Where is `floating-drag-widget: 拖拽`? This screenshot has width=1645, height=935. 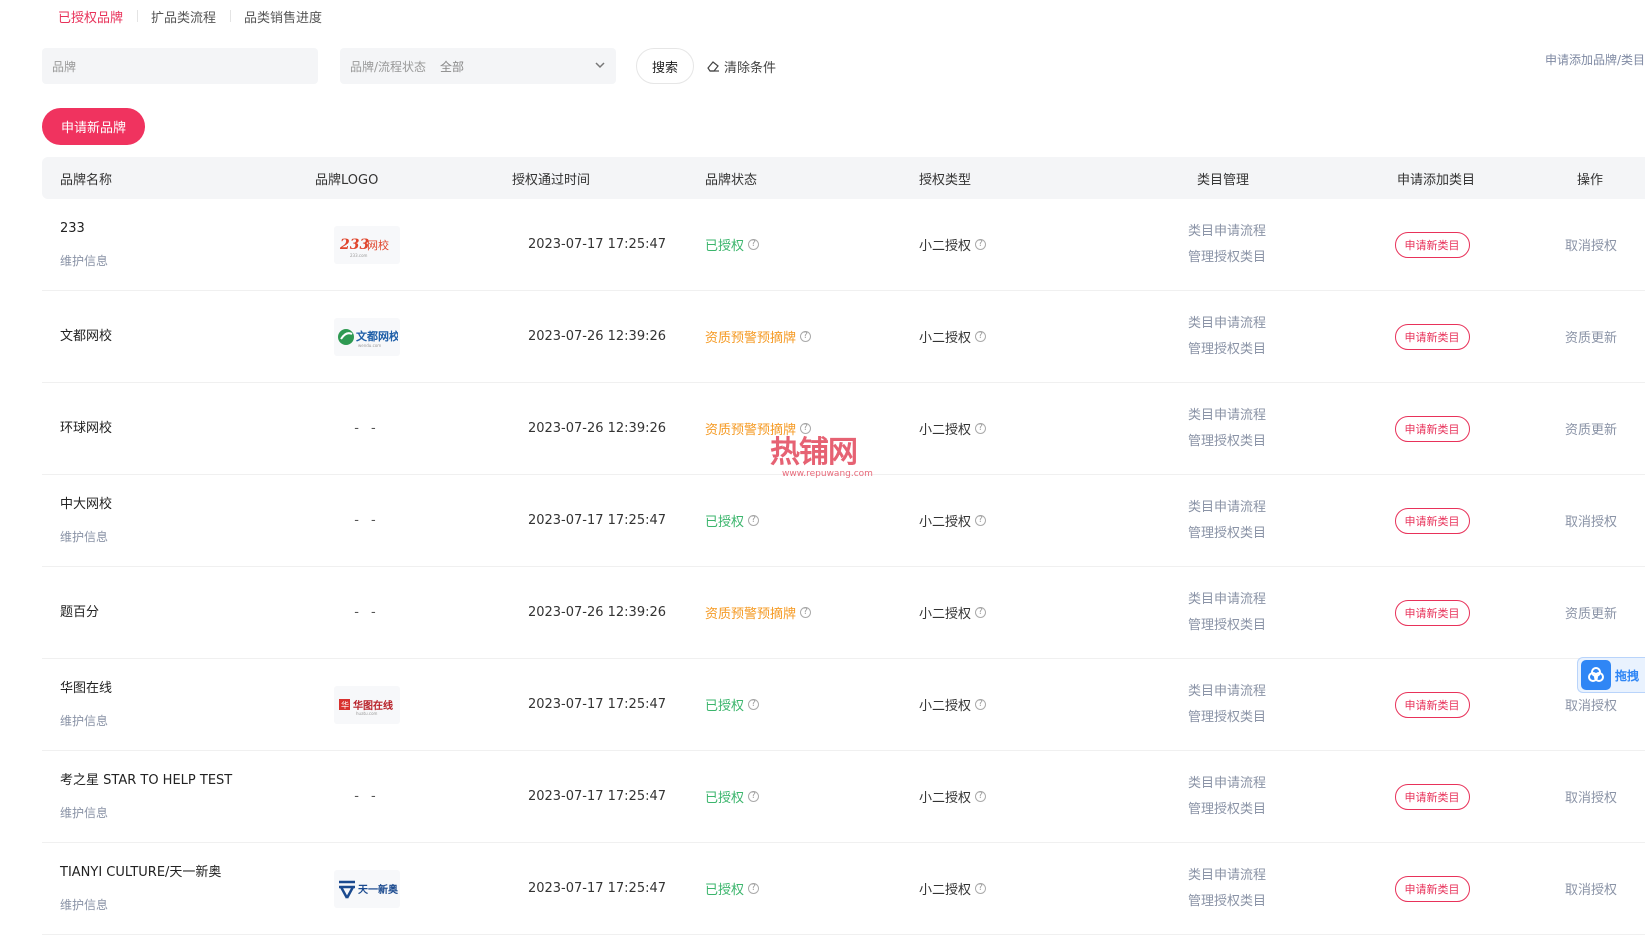
floating-drag-widget: 拖拽 is located at coordinates (1611, 675).